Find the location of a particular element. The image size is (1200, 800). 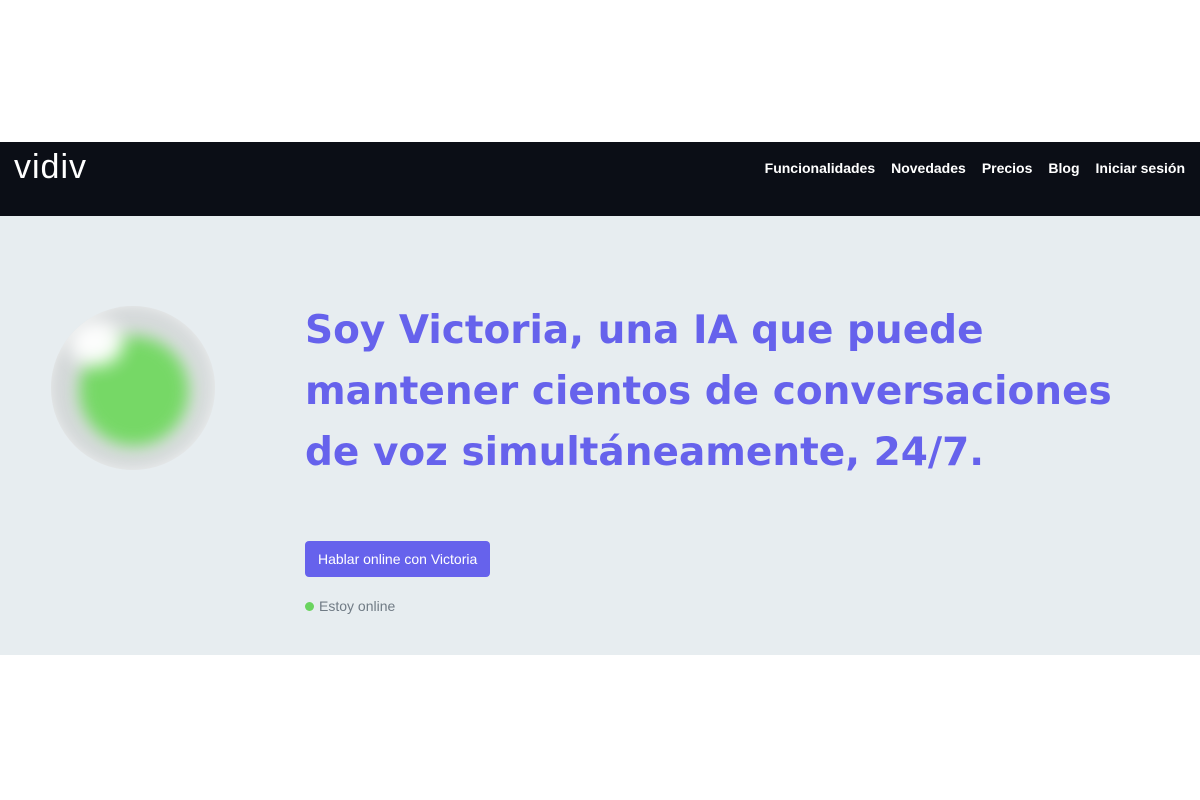

online-status: Estoy online is located at coordinates (350, 606).